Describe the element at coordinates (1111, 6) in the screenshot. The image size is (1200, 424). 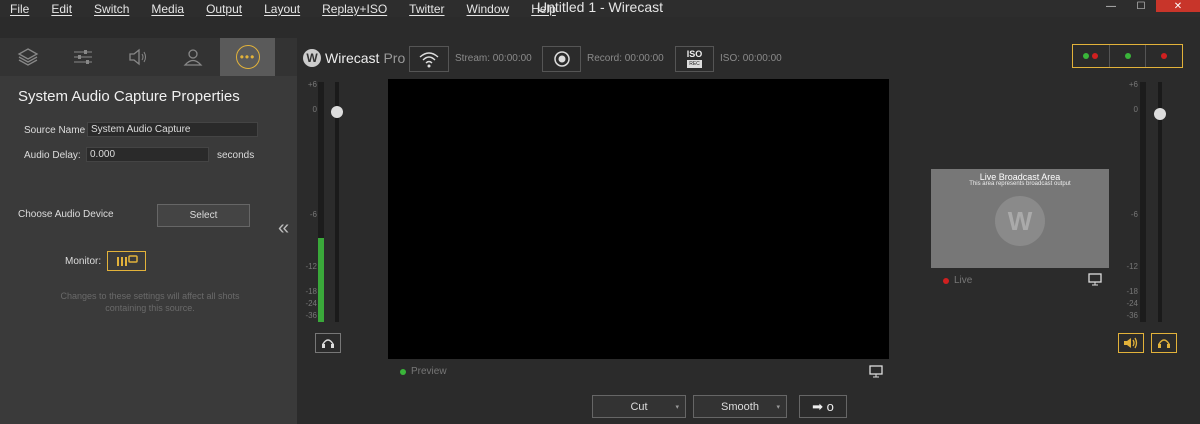
I see `minimize-button: —` at that location.